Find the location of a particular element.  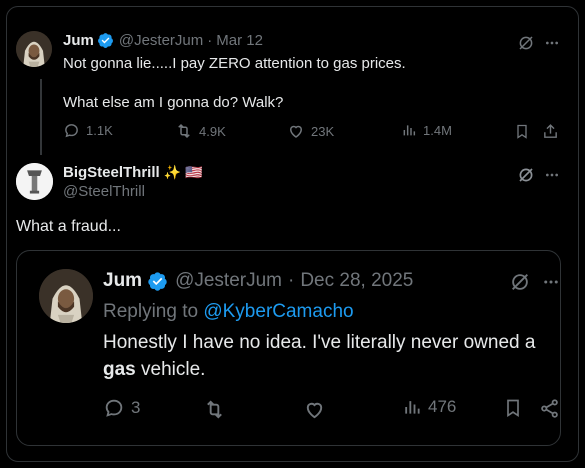

repost-button: 4.9K is located at coordinates (200, 131).